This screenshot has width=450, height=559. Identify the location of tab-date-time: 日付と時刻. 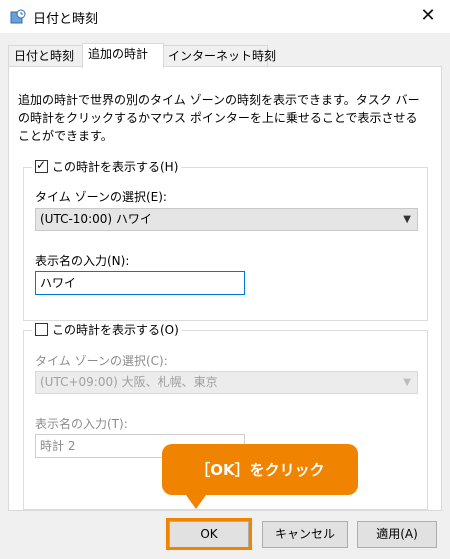
(46, 55).